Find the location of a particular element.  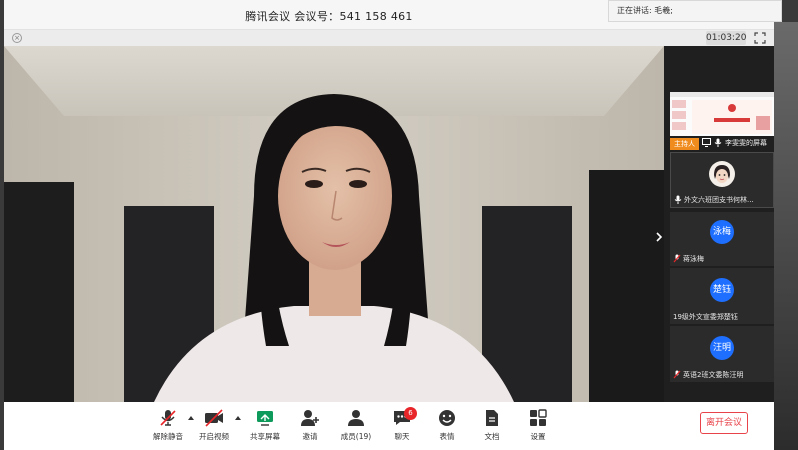

fullscreen-icon is located at coordinates (760, 38).